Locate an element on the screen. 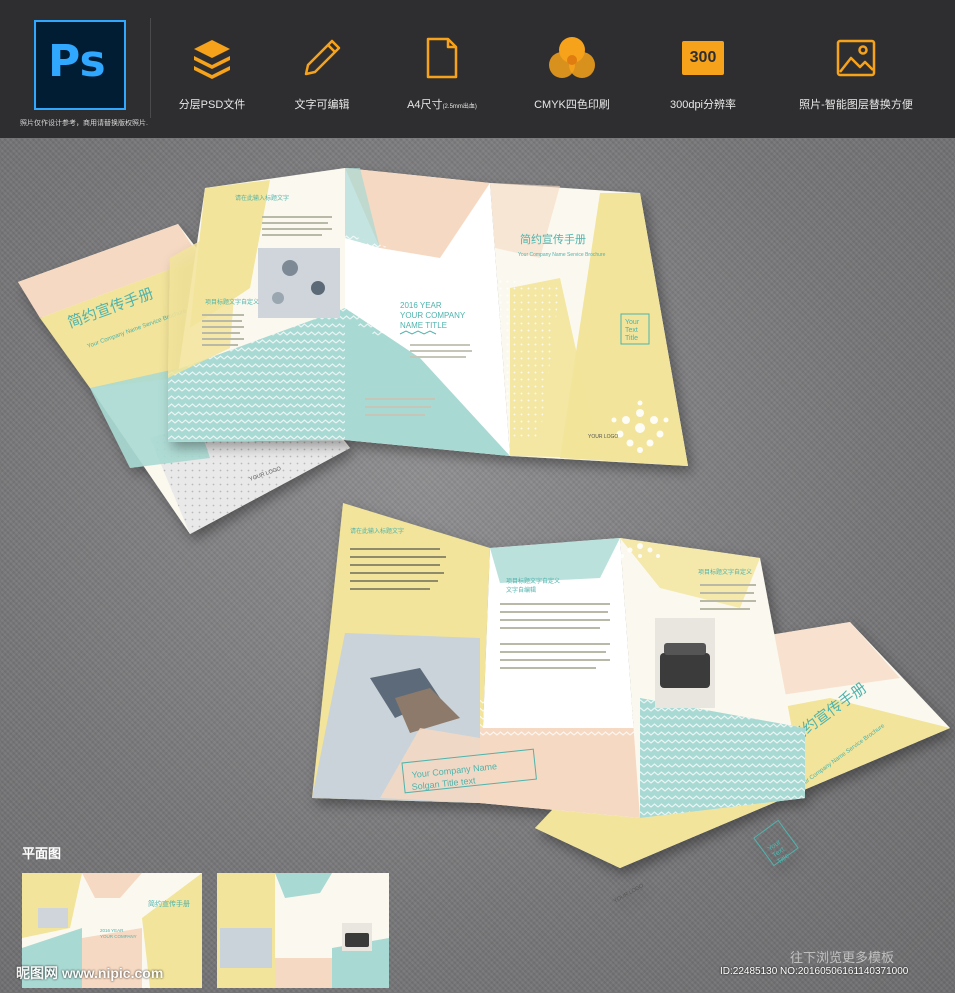  bottom-panel3-heading: 项目标题文字自定义 is located at coordinates (725, 572).